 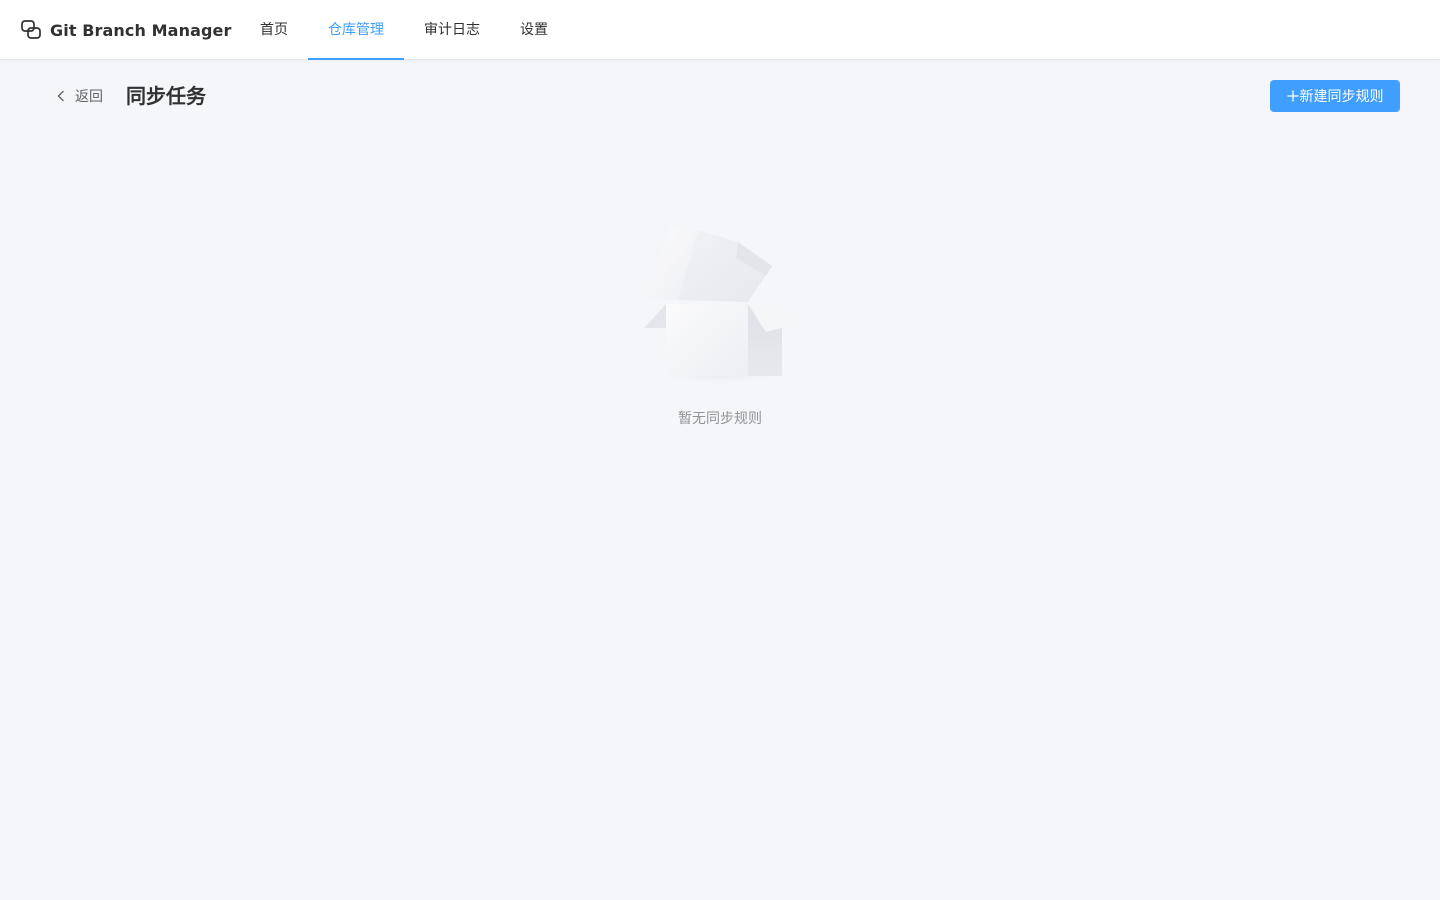 What do you see at coordinates (720, 303) in the screenshot?
I see `empty-box-illustration` at bounding box center [720, 303].